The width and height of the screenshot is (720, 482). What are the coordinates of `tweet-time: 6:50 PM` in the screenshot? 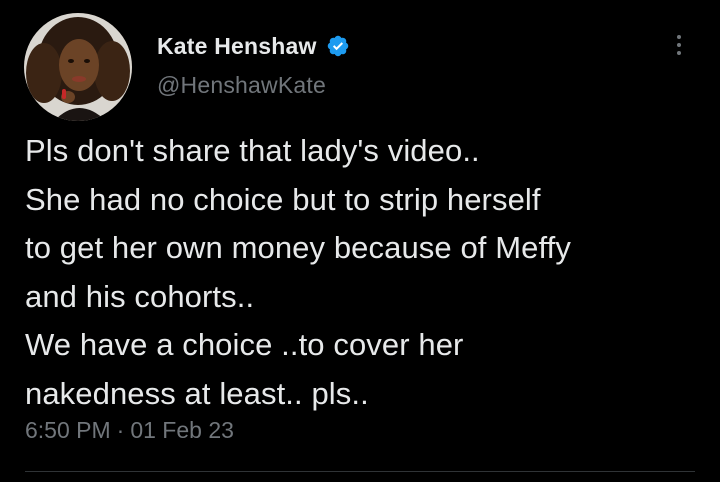 It's located at (68, 430).